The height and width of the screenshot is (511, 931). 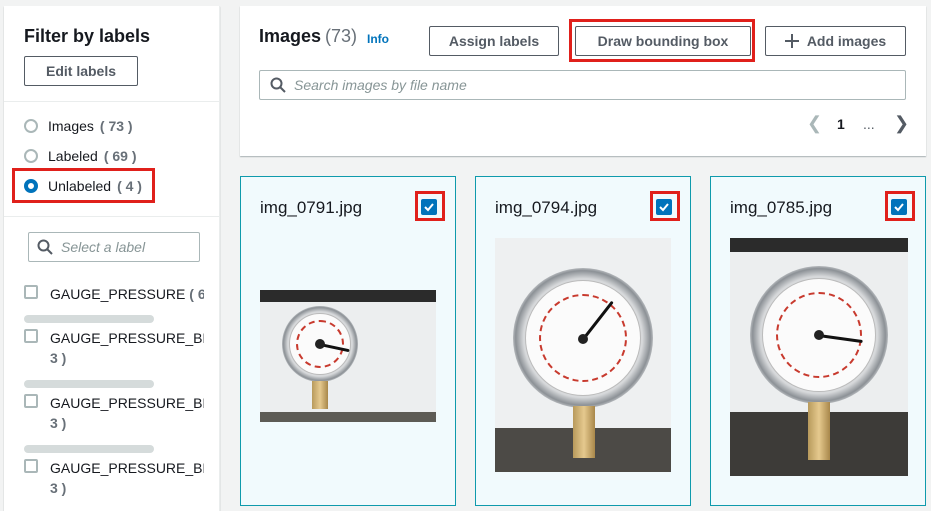 I want to click on plus-icon, so click(x=791, y=41).